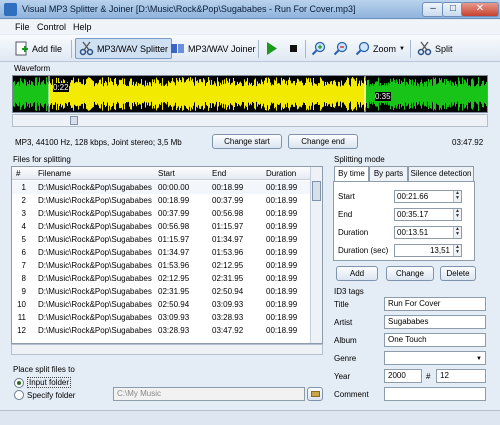 Image resolution: width=500 pixels, height=425 pixels. I want to click on duration-field: 00:13.51 ▲ ▼, so click(428, 232).